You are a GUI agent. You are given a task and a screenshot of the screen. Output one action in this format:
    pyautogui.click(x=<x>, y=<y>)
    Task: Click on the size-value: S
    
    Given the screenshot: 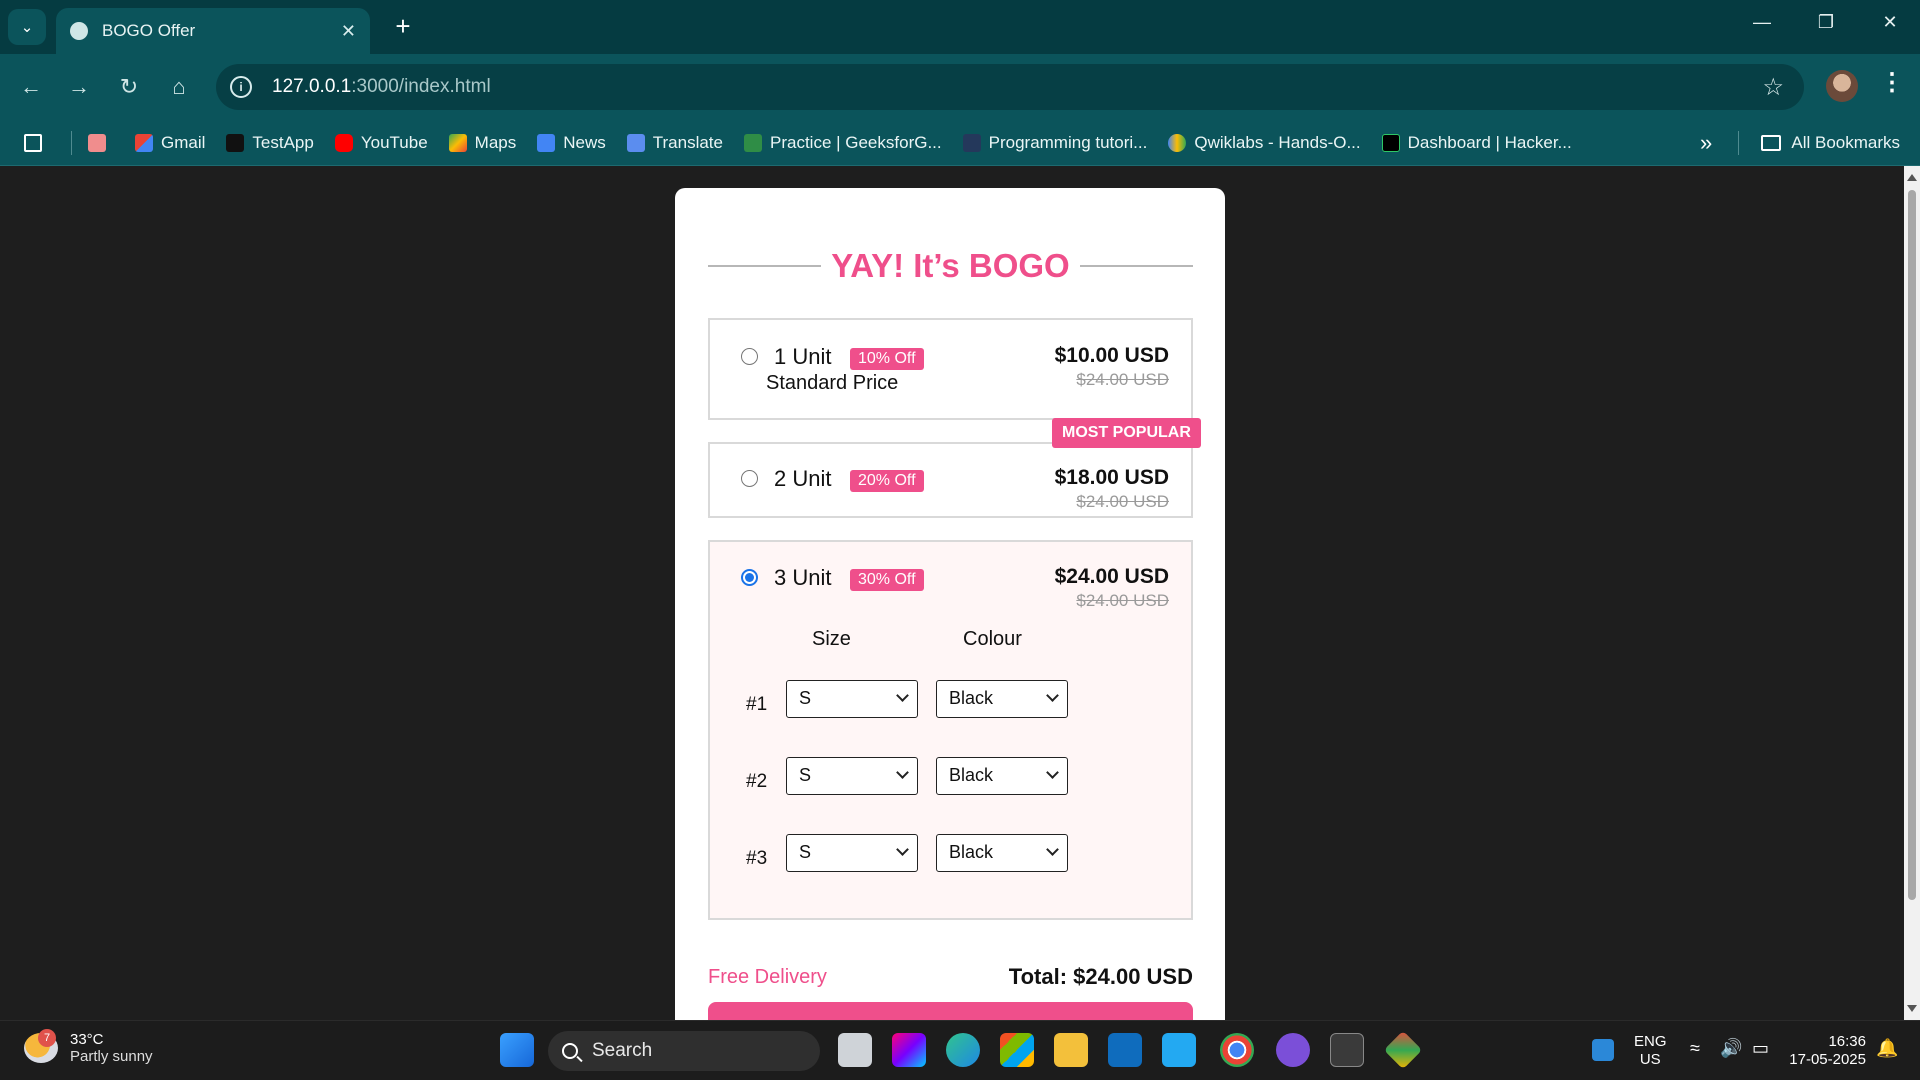 What is the action you would take?
    pyautogui.click(x=805, y=852)
    